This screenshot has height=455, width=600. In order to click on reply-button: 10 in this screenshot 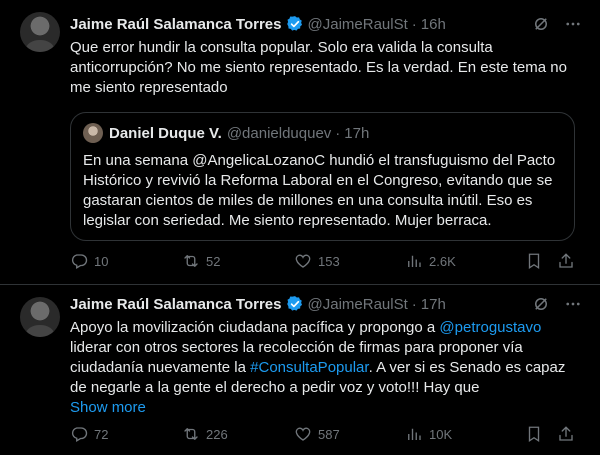, I will do `click(89, 261)`.